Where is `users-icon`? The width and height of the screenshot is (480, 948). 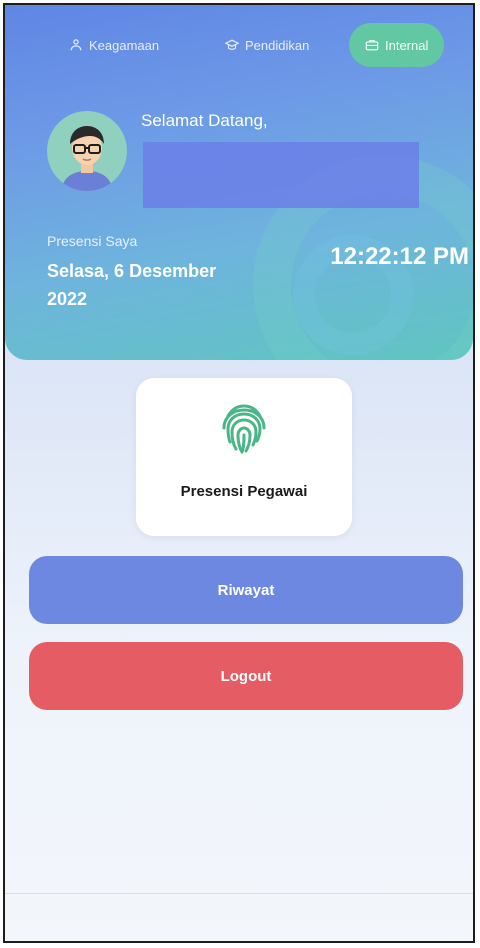 users-icon is located at coordinates (76, 45).